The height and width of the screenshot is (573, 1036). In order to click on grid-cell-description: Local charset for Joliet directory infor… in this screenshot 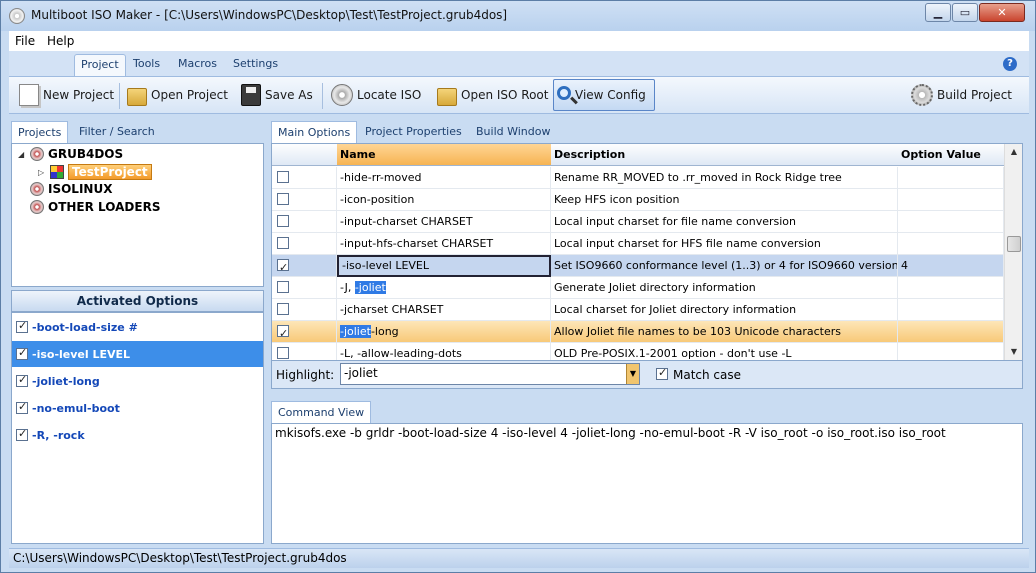, I will do `click(724, 310)`.